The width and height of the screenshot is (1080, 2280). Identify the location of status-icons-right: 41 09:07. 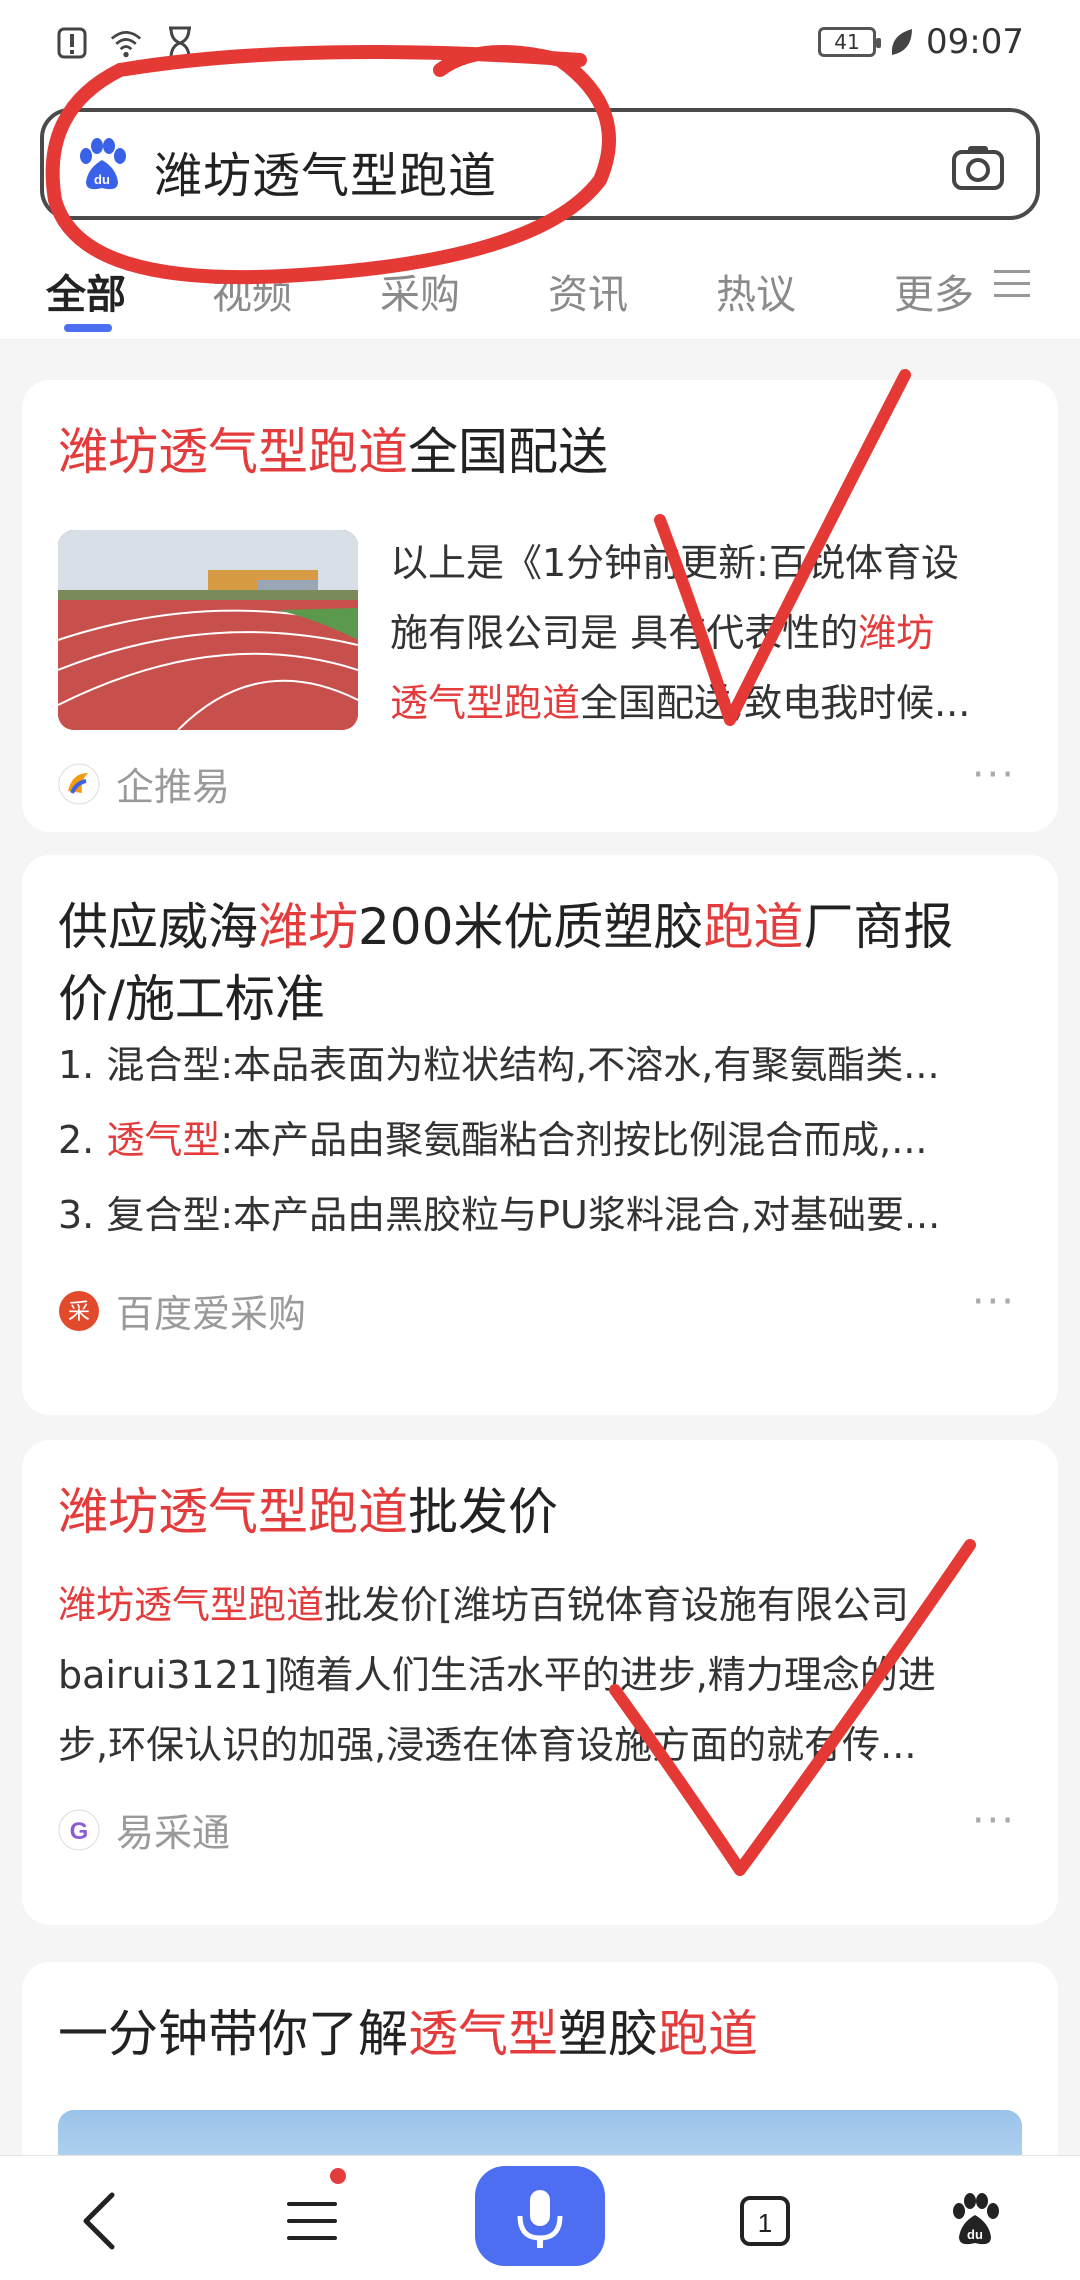
(921, 42).